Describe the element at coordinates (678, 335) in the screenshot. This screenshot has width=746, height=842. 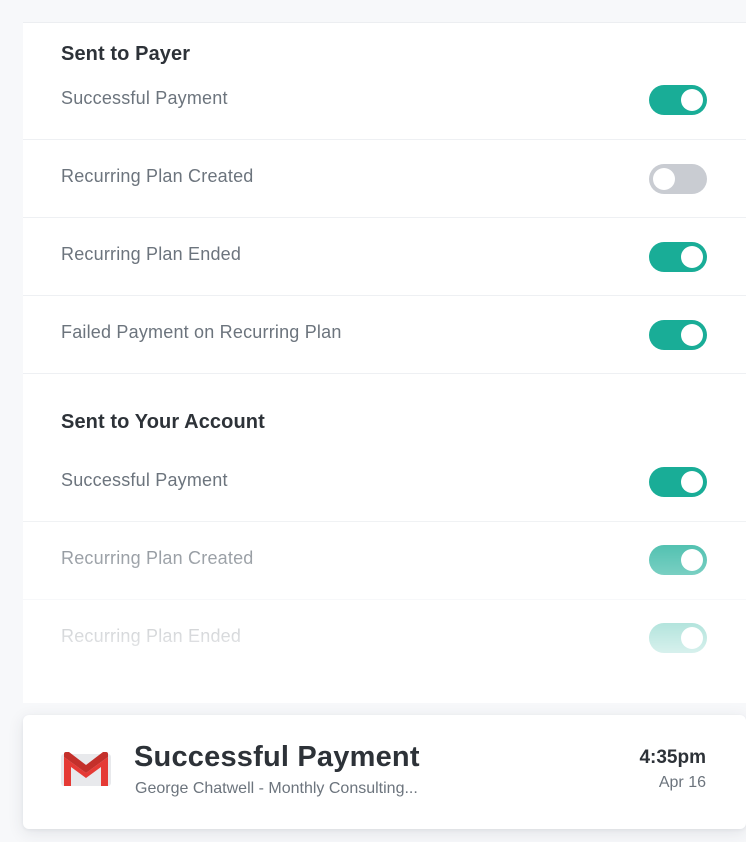
I see `toggle-switch-payer-failed-payment` at that location.